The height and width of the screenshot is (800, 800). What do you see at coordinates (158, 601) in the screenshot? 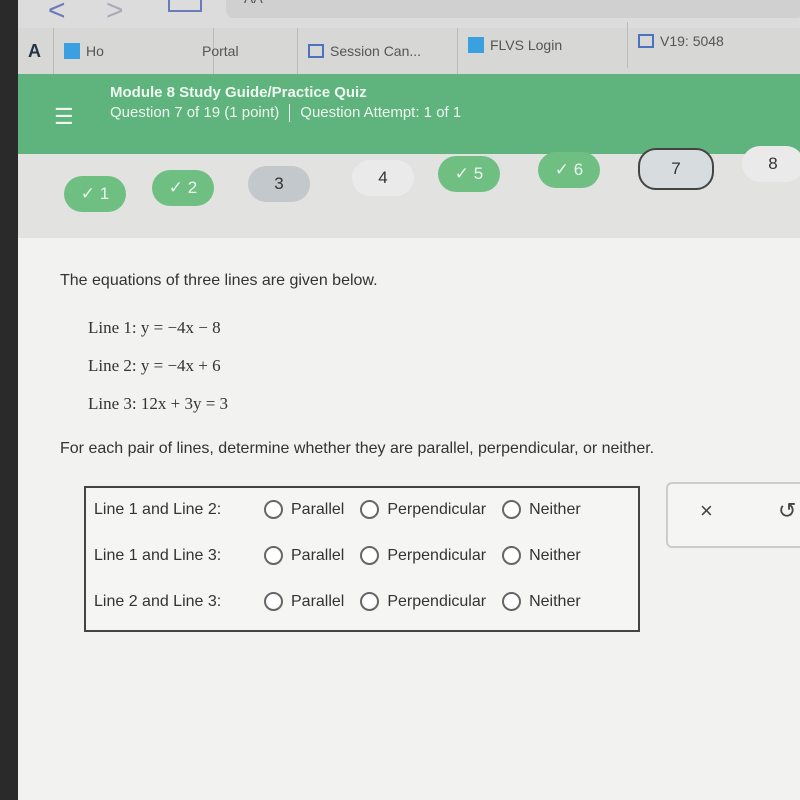
I see `row-label: Line 2 and Line 3:` at bounding box center [158, 601].